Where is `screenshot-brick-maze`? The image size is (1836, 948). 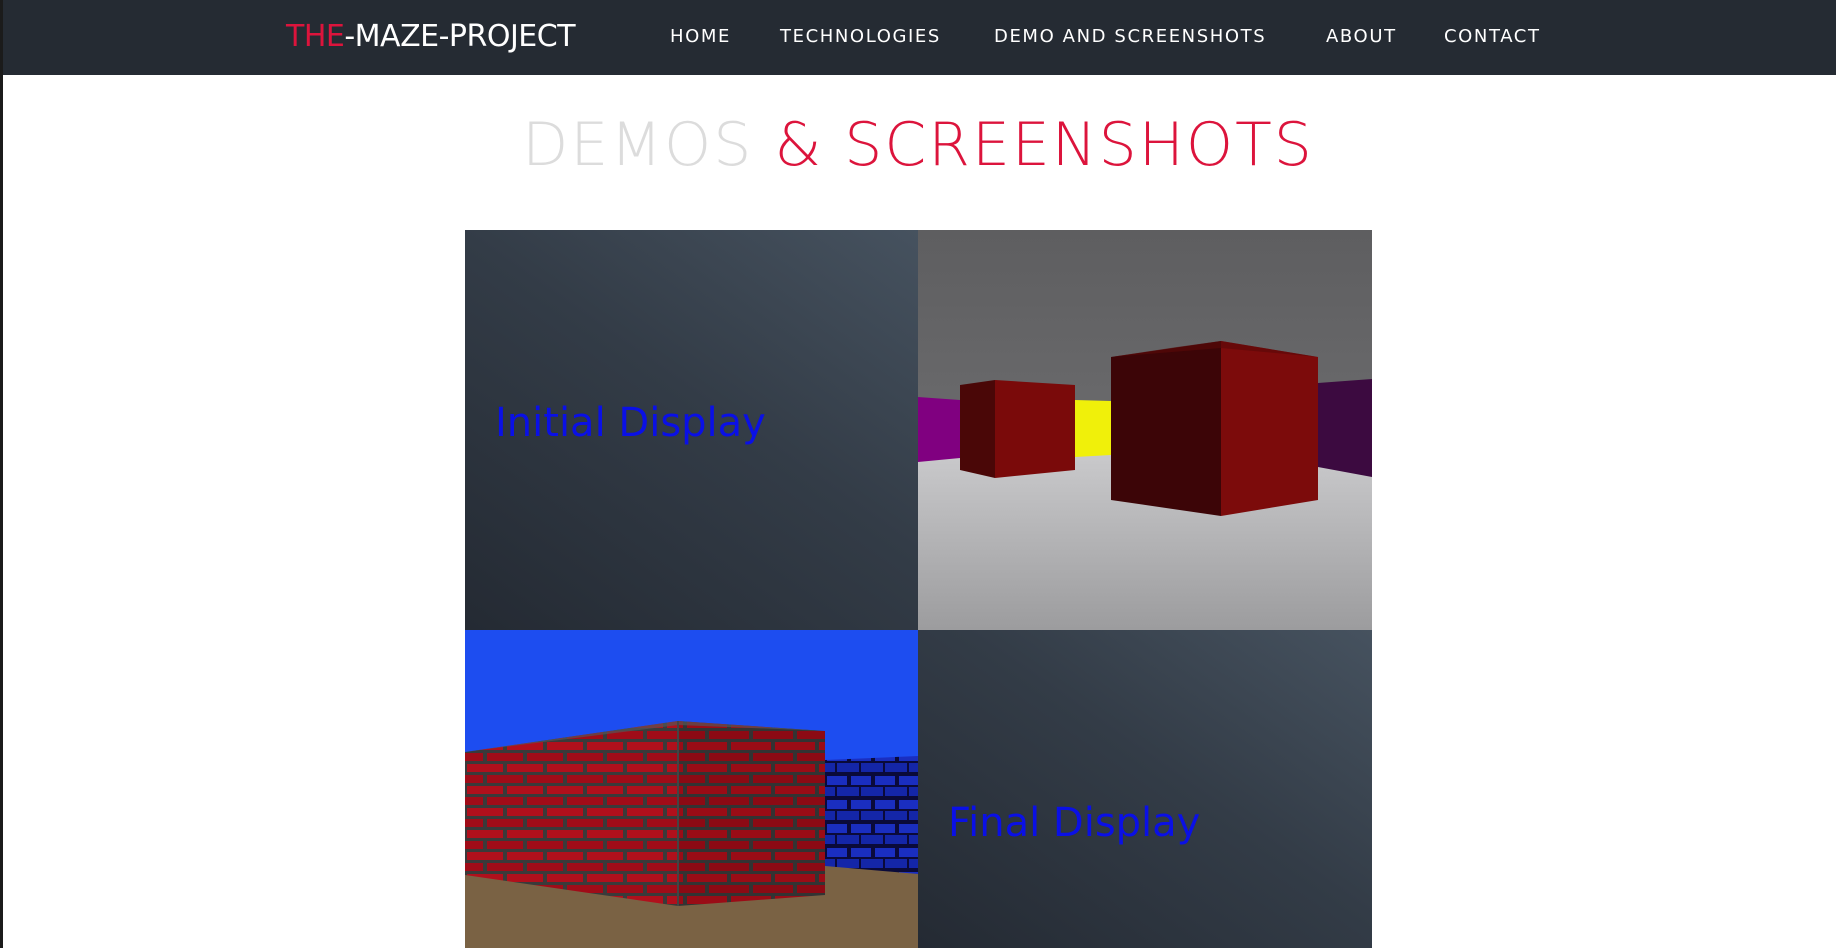 screenshot-brick-maze is located at coordinates (691, 789).